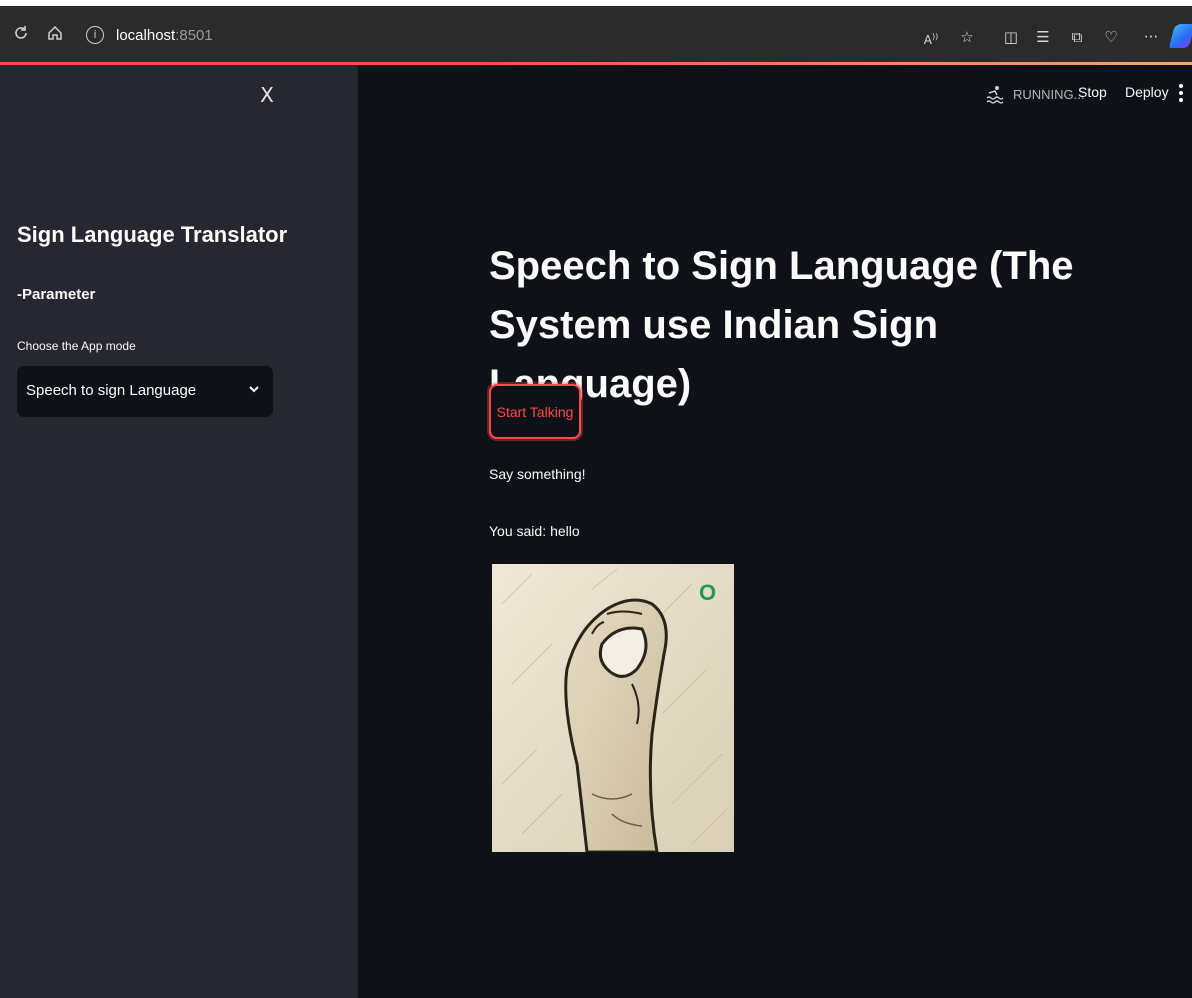  I want to click on app-mode-select: Speech to sign Language, so click(145, 391).